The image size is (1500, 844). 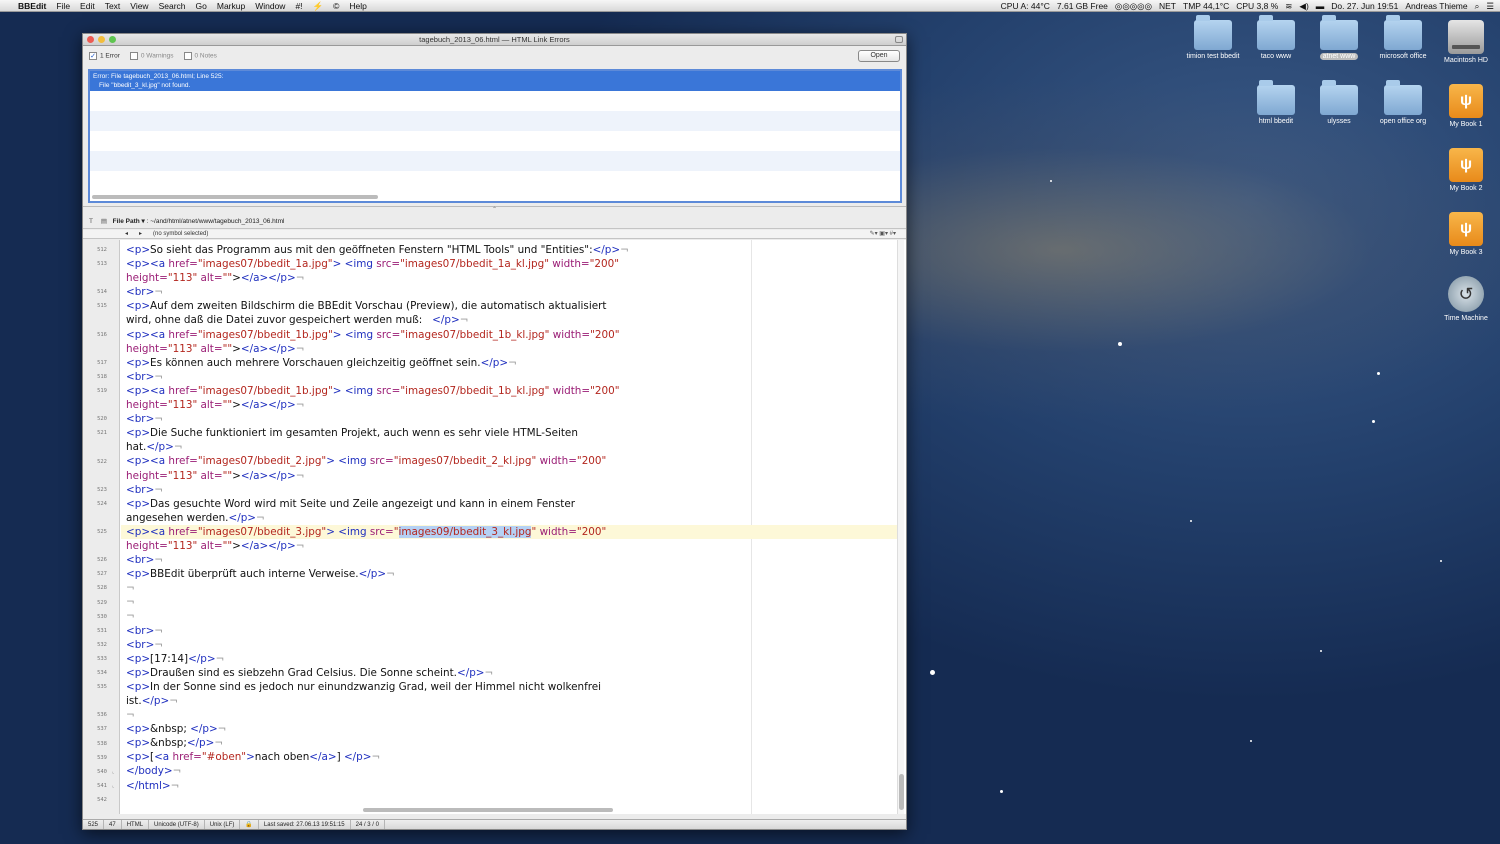 What do you see at coordinates (94, 222) in the screenshot?
I see `text-options-icon: T` at bounding box center [94, 222].